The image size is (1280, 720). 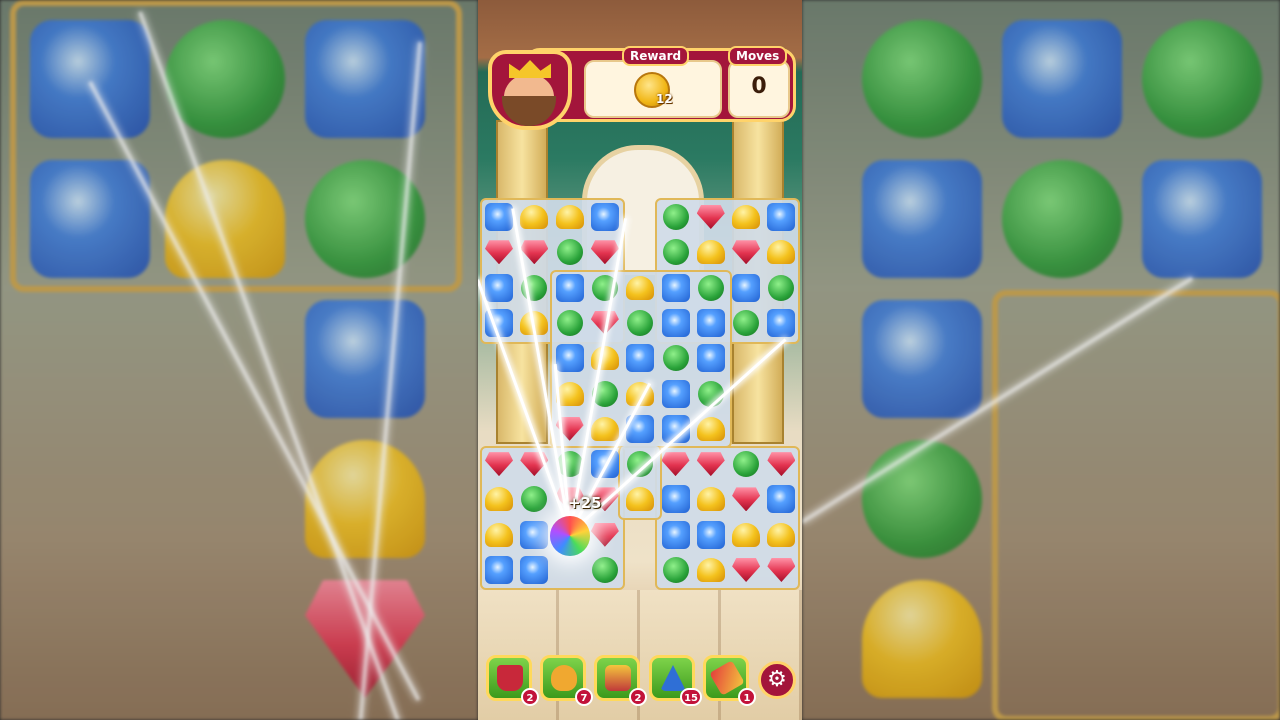 I want to click on booster-count: 15, so click(x=691, y=697).